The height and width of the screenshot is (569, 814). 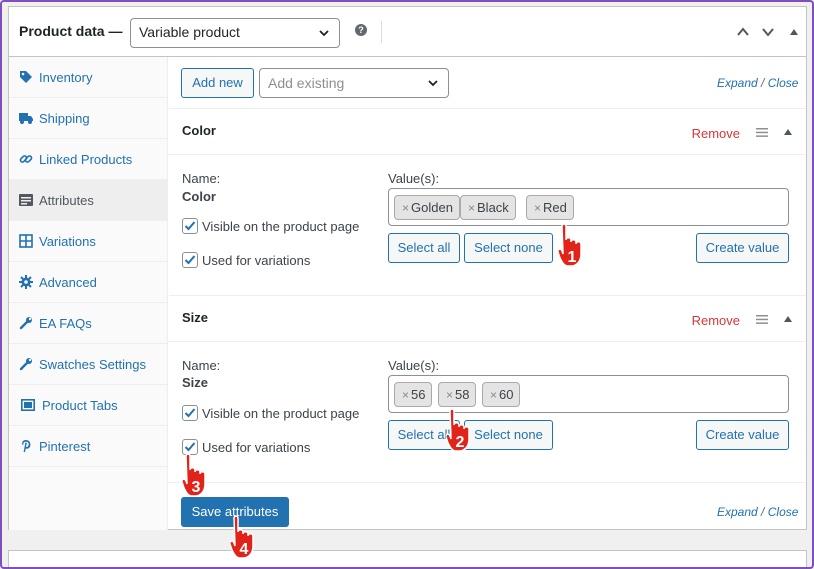 I want to click on sidebar-item-ea-faqs: EA FAQs, so click(x=88, y=323).